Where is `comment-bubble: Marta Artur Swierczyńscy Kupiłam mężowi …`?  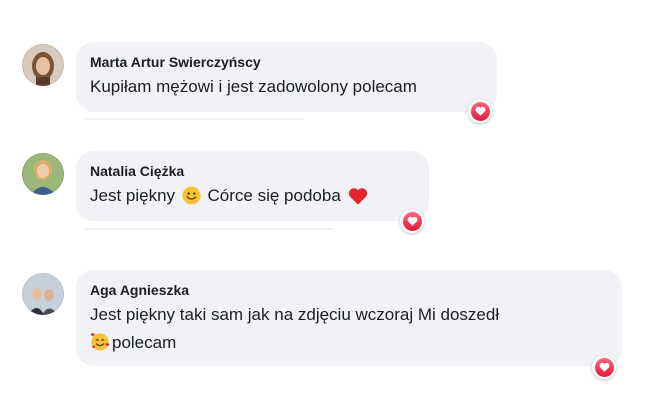 comment-bubble: Marta Artur Swierczyńscy Kupiłam mężowi … is located at coordinates (286, 77).